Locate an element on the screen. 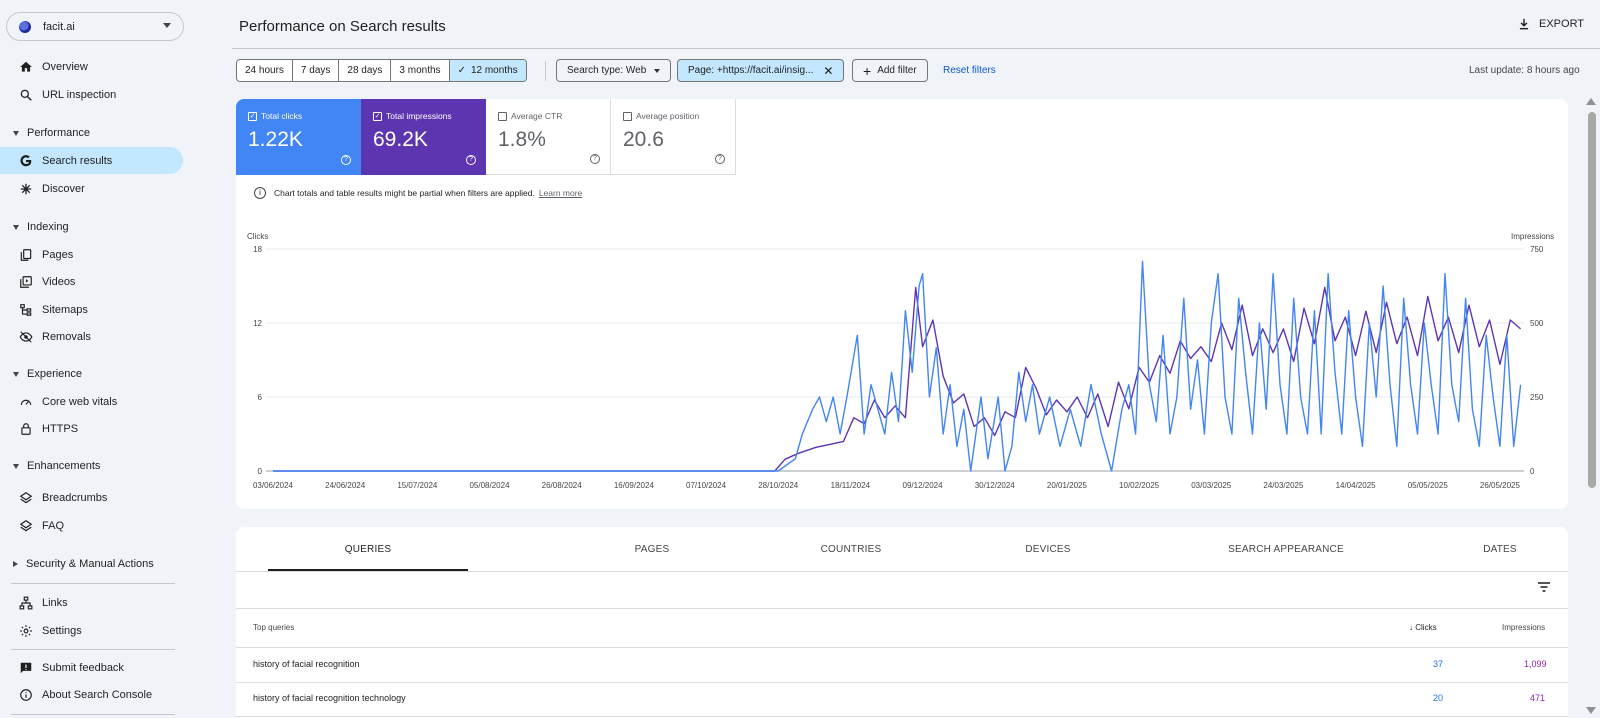 This screenshot has height=718, width=1600. tab-pages: PAGES is located at coordinates (652, 549).